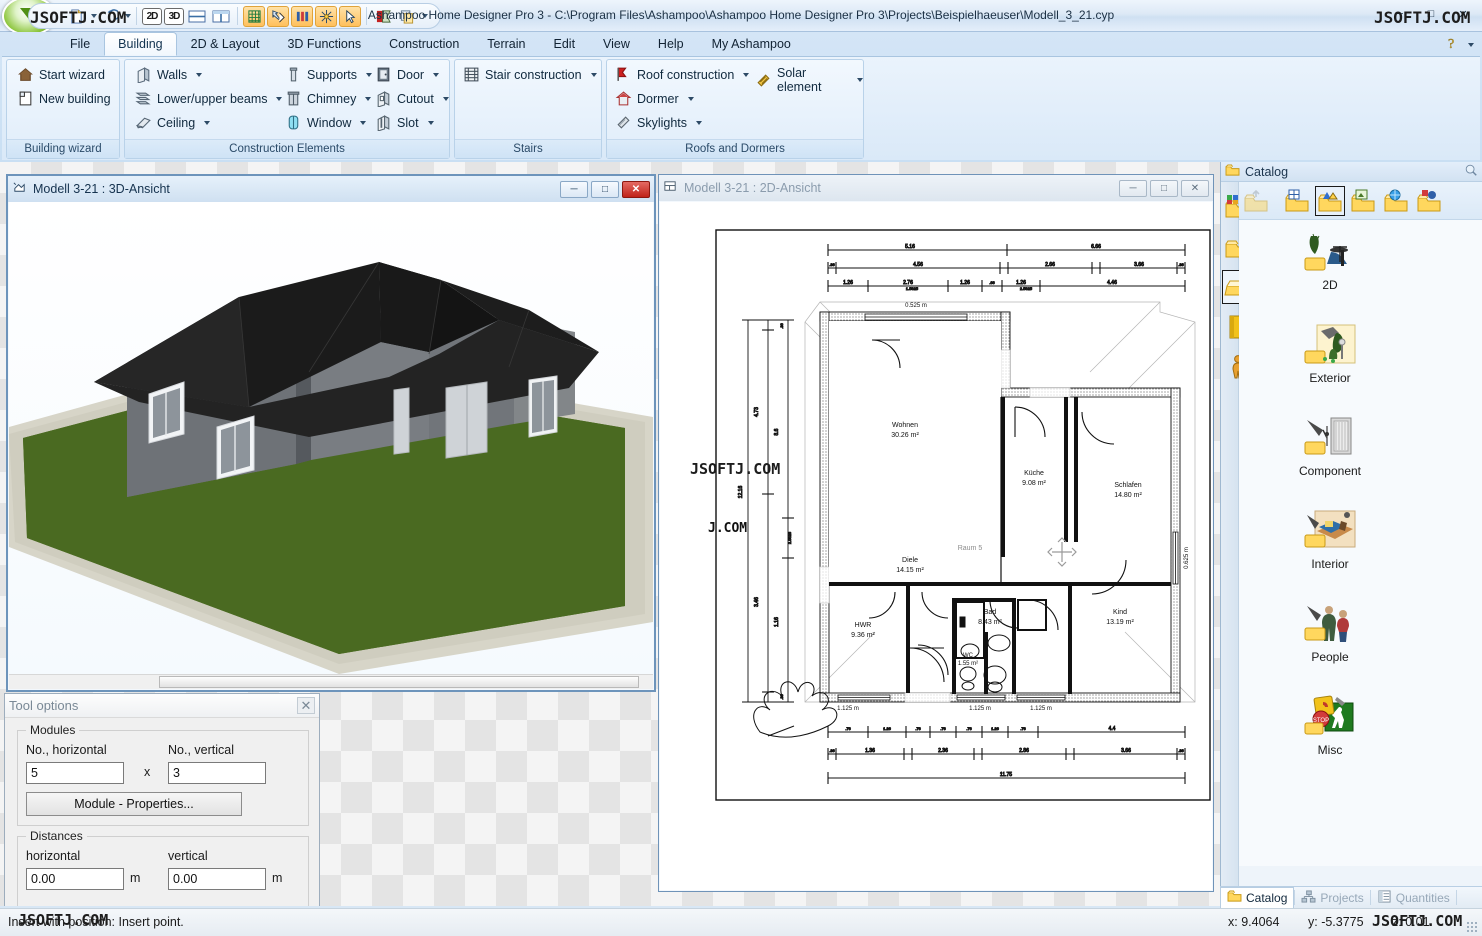  Describe the element at coordinates (682, 74) in the screenshot. I see `ribbon-button-roof-construction: Roof construction` at that location.